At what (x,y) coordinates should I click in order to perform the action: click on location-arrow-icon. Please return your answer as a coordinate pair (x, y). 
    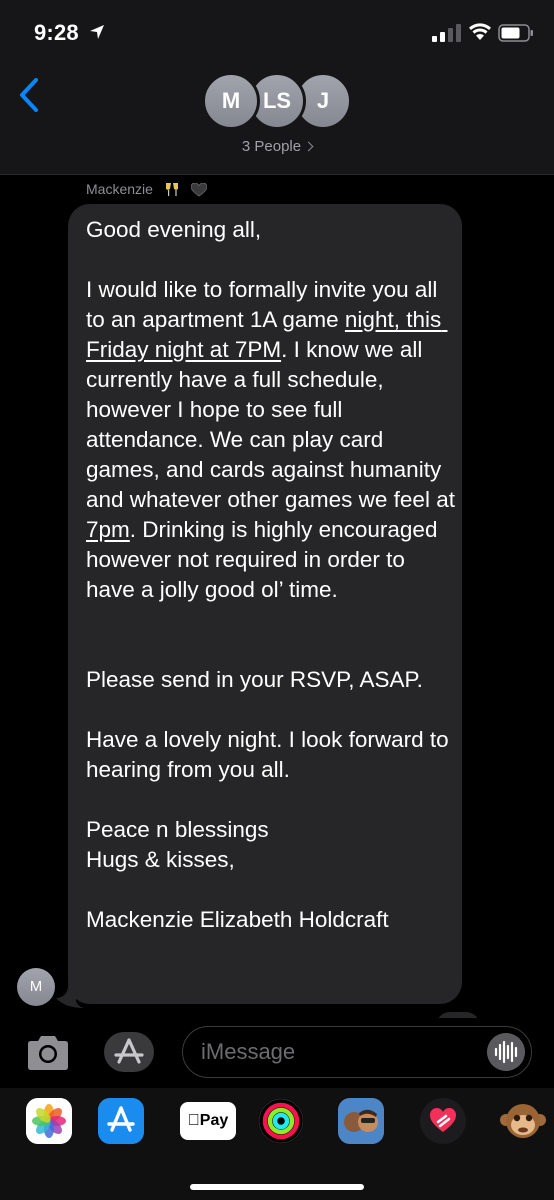
    Looking at the image, I should click on (97, 32).